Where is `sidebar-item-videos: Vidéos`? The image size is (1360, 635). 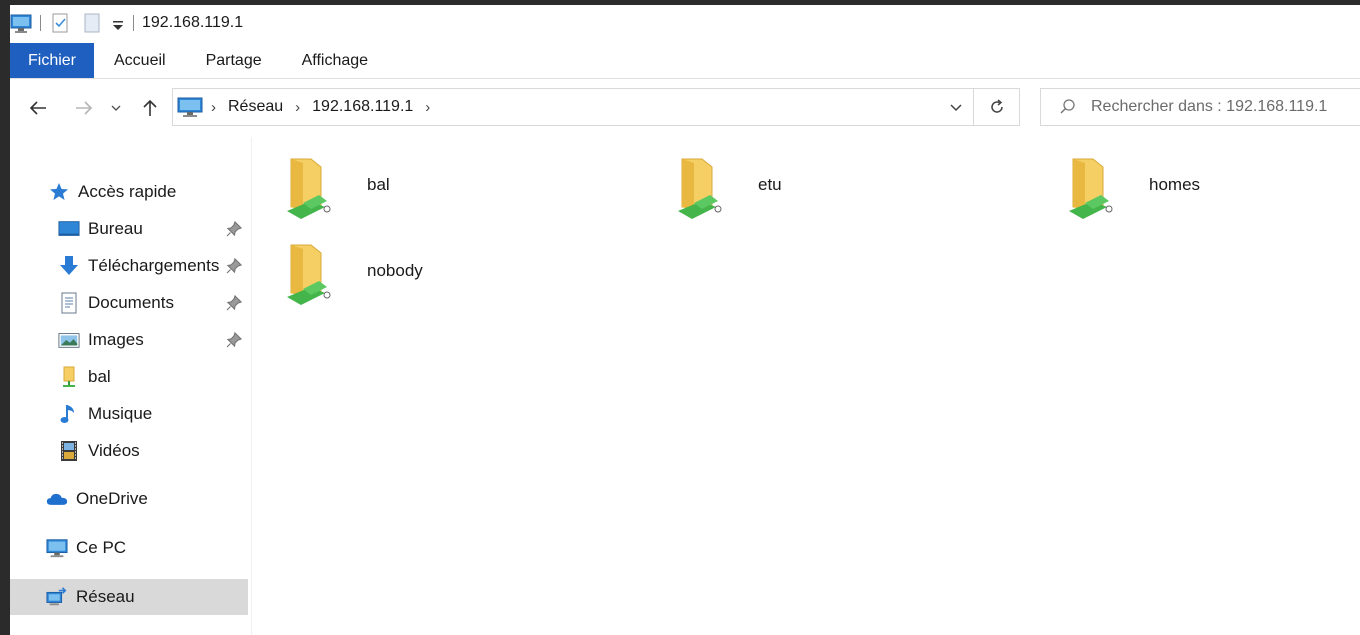 sidebar-item-videos: Vidéos is located at coordinates (129, 451).